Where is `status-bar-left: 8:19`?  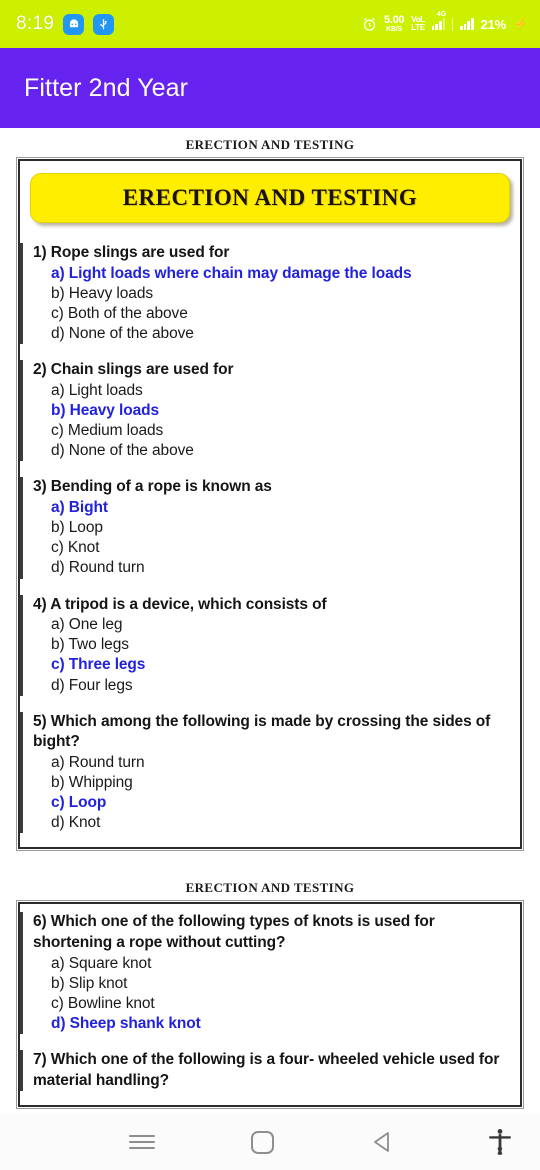
status-bar-left: 8:19 is located at coordinates (65, 24).